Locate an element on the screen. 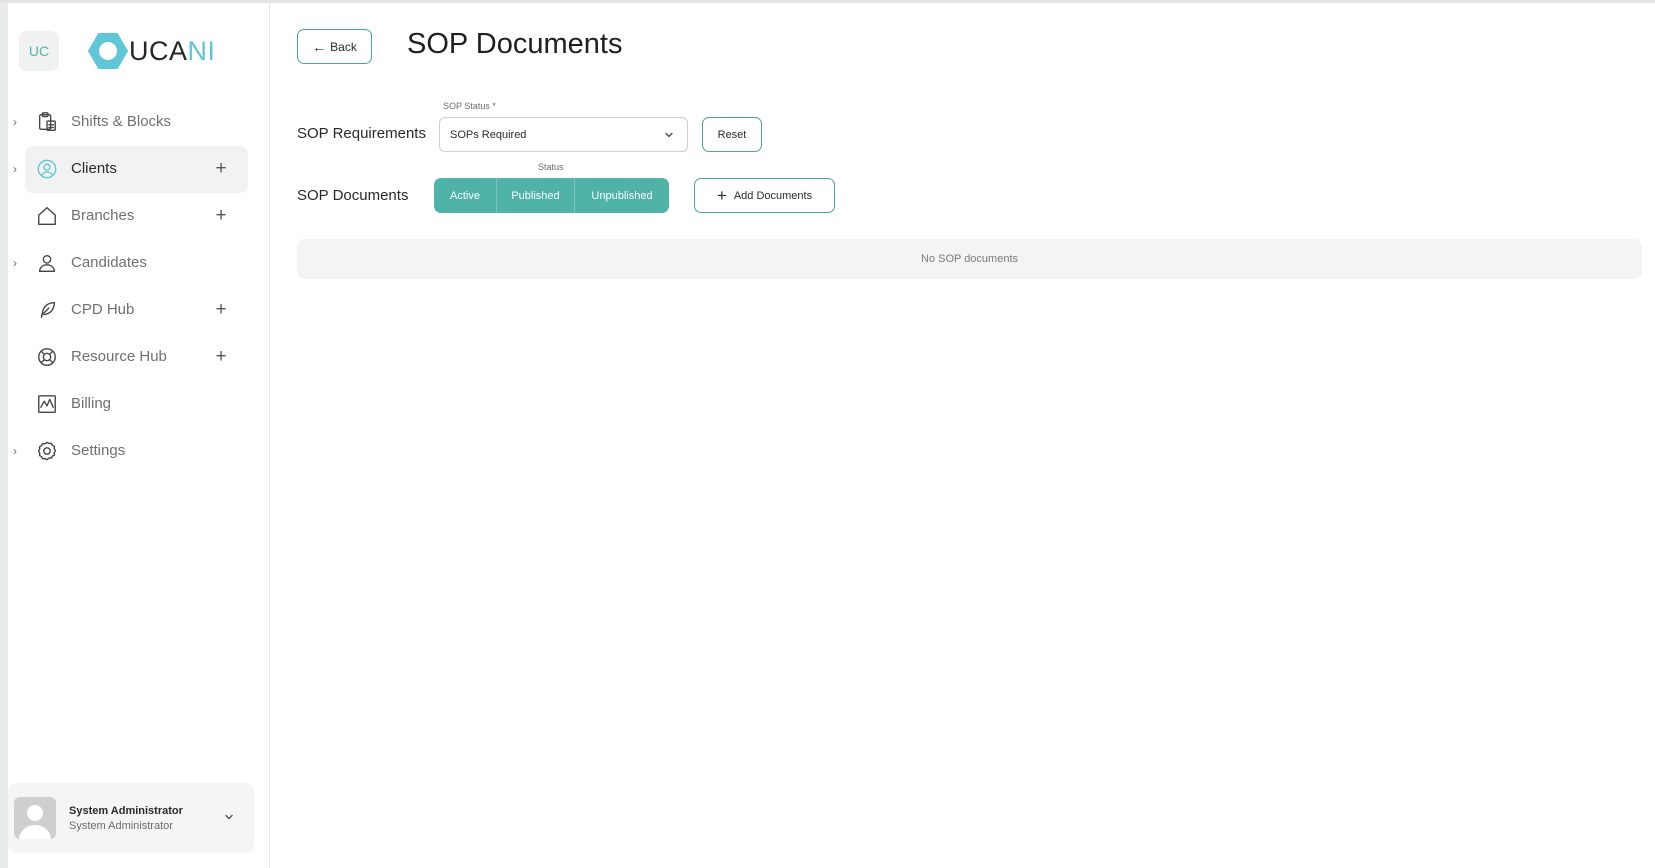 The height and width of the screenshot is (868, 1655). sidebar-item-settings: › Settings is located at coordinates (139, 451).